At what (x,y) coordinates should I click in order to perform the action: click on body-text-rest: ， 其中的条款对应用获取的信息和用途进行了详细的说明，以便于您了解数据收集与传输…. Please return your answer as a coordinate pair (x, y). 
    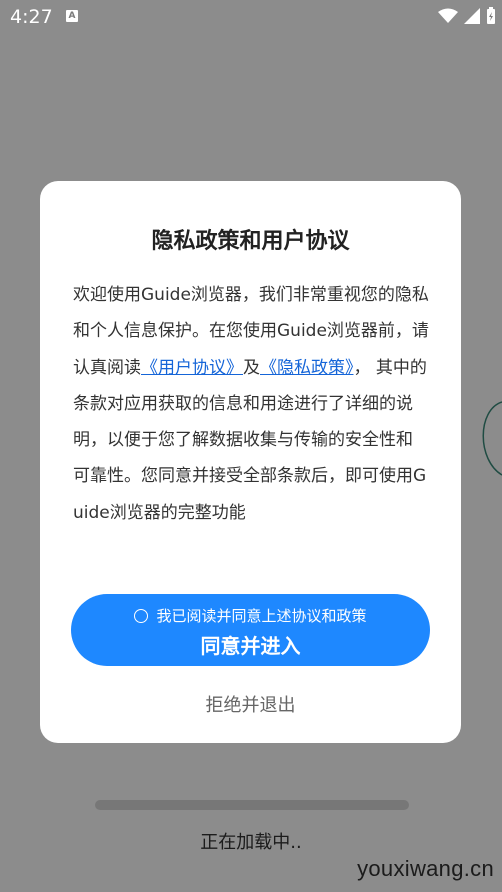
    Looking at the image, I should click on (250, 440).